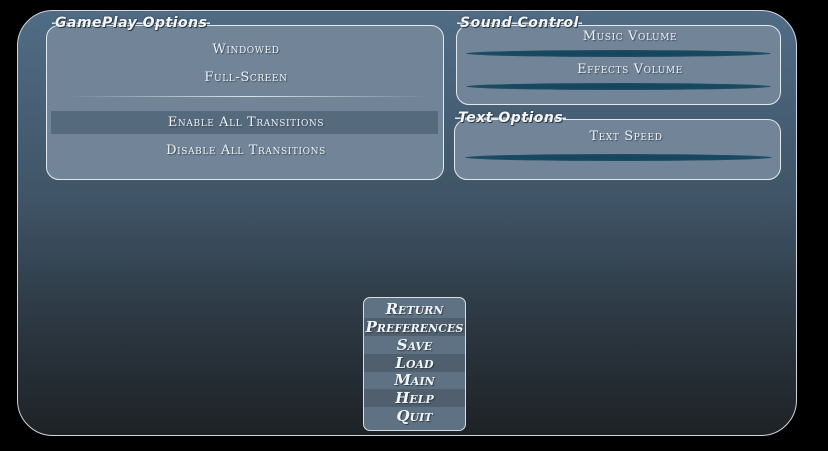 This screenshot has width=828, height=451. Describe the element at coordinates (414, 398) in the screenshot. I see `menu-help-button: Help` at that location.